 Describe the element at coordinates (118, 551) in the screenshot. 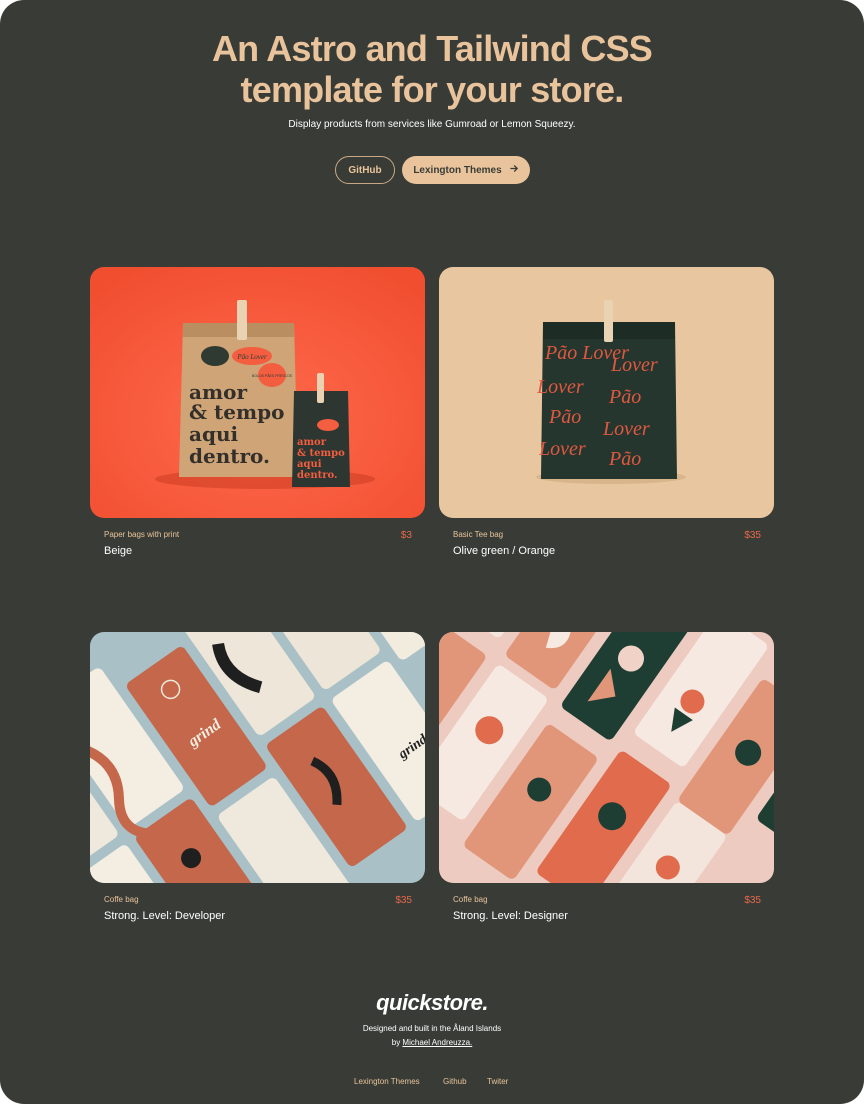

I see `product-name: Beige` at that location.